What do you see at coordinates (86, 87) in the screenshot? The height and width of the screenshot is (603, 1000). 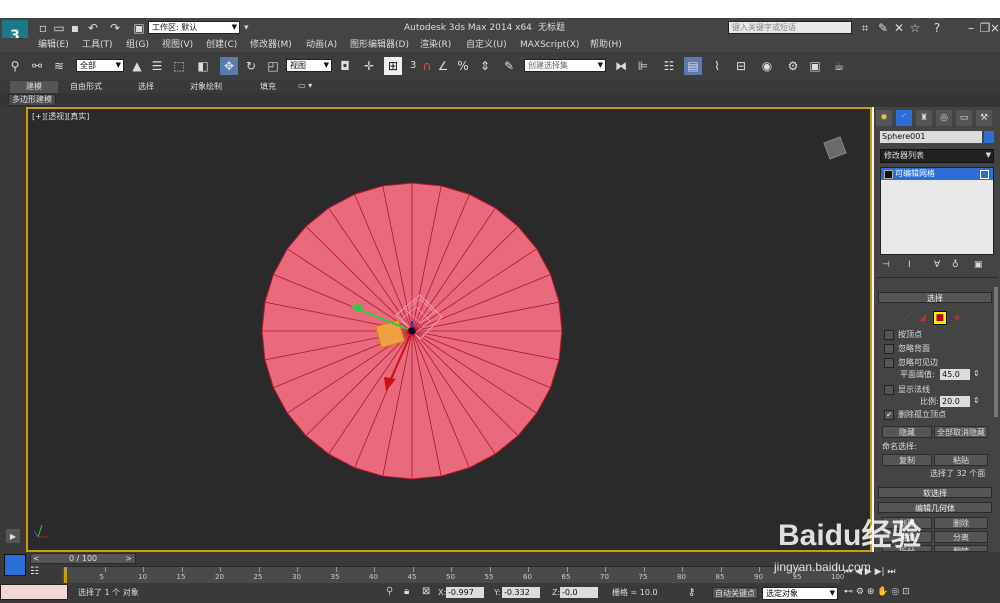 I see `tab-freeform: 自由形式` at bounding box center [86, 87].